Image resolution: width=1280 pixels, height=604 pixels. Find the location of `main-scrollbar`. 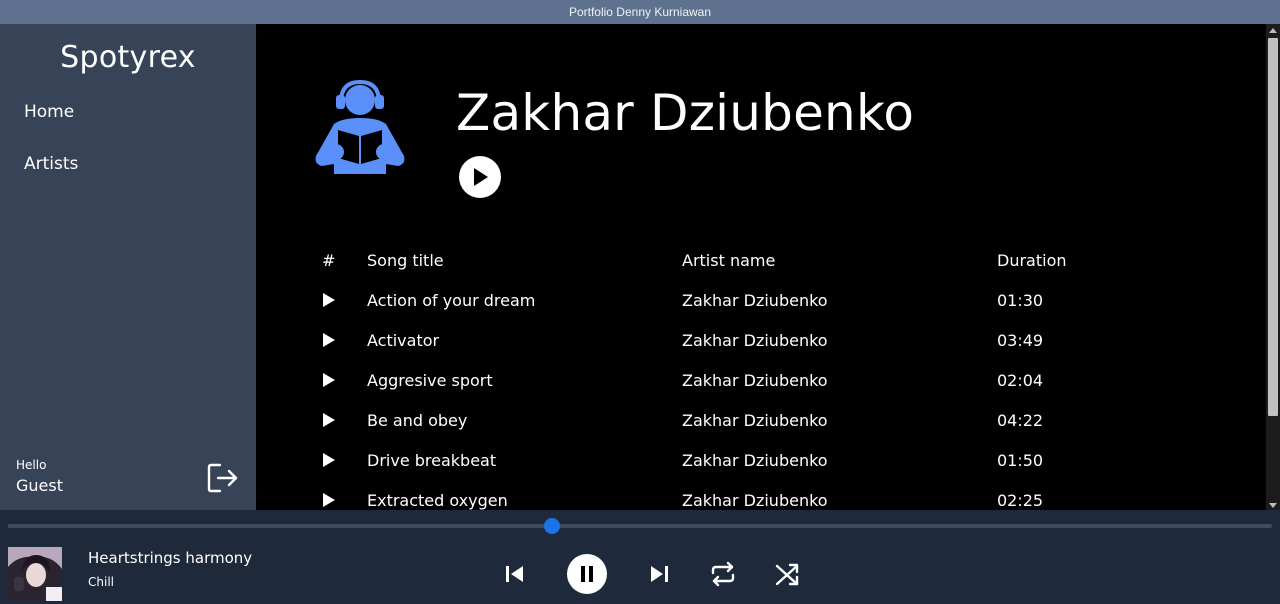

main-scrollbar is located at coordinates (1273, 267).